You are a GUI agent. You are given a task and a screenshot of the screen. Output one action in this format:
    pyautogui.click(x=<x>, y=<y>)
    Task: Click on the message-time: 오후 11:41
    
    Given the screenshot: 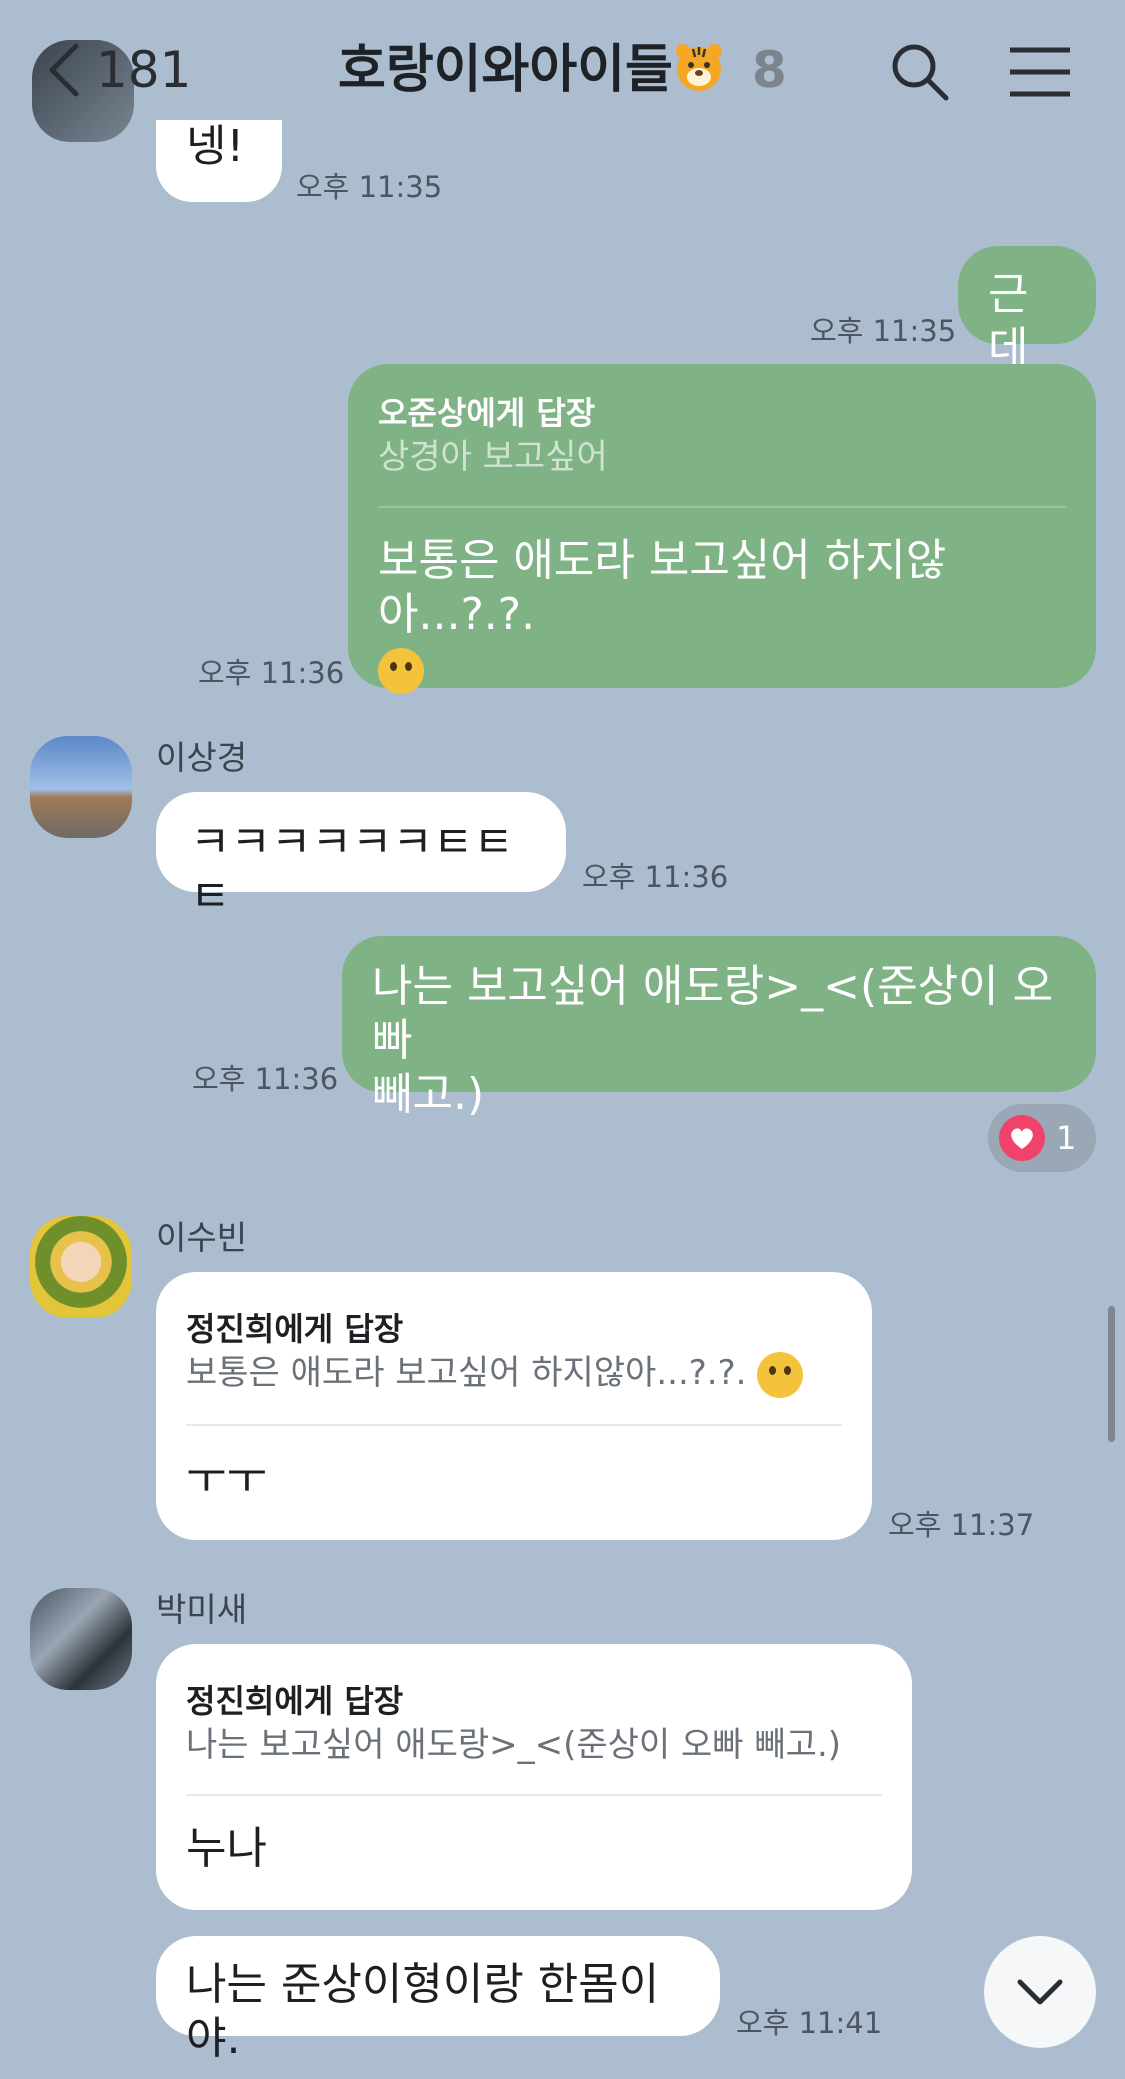 What is the action you would take?
    pyautogui.click(x=809, y=2023)
    